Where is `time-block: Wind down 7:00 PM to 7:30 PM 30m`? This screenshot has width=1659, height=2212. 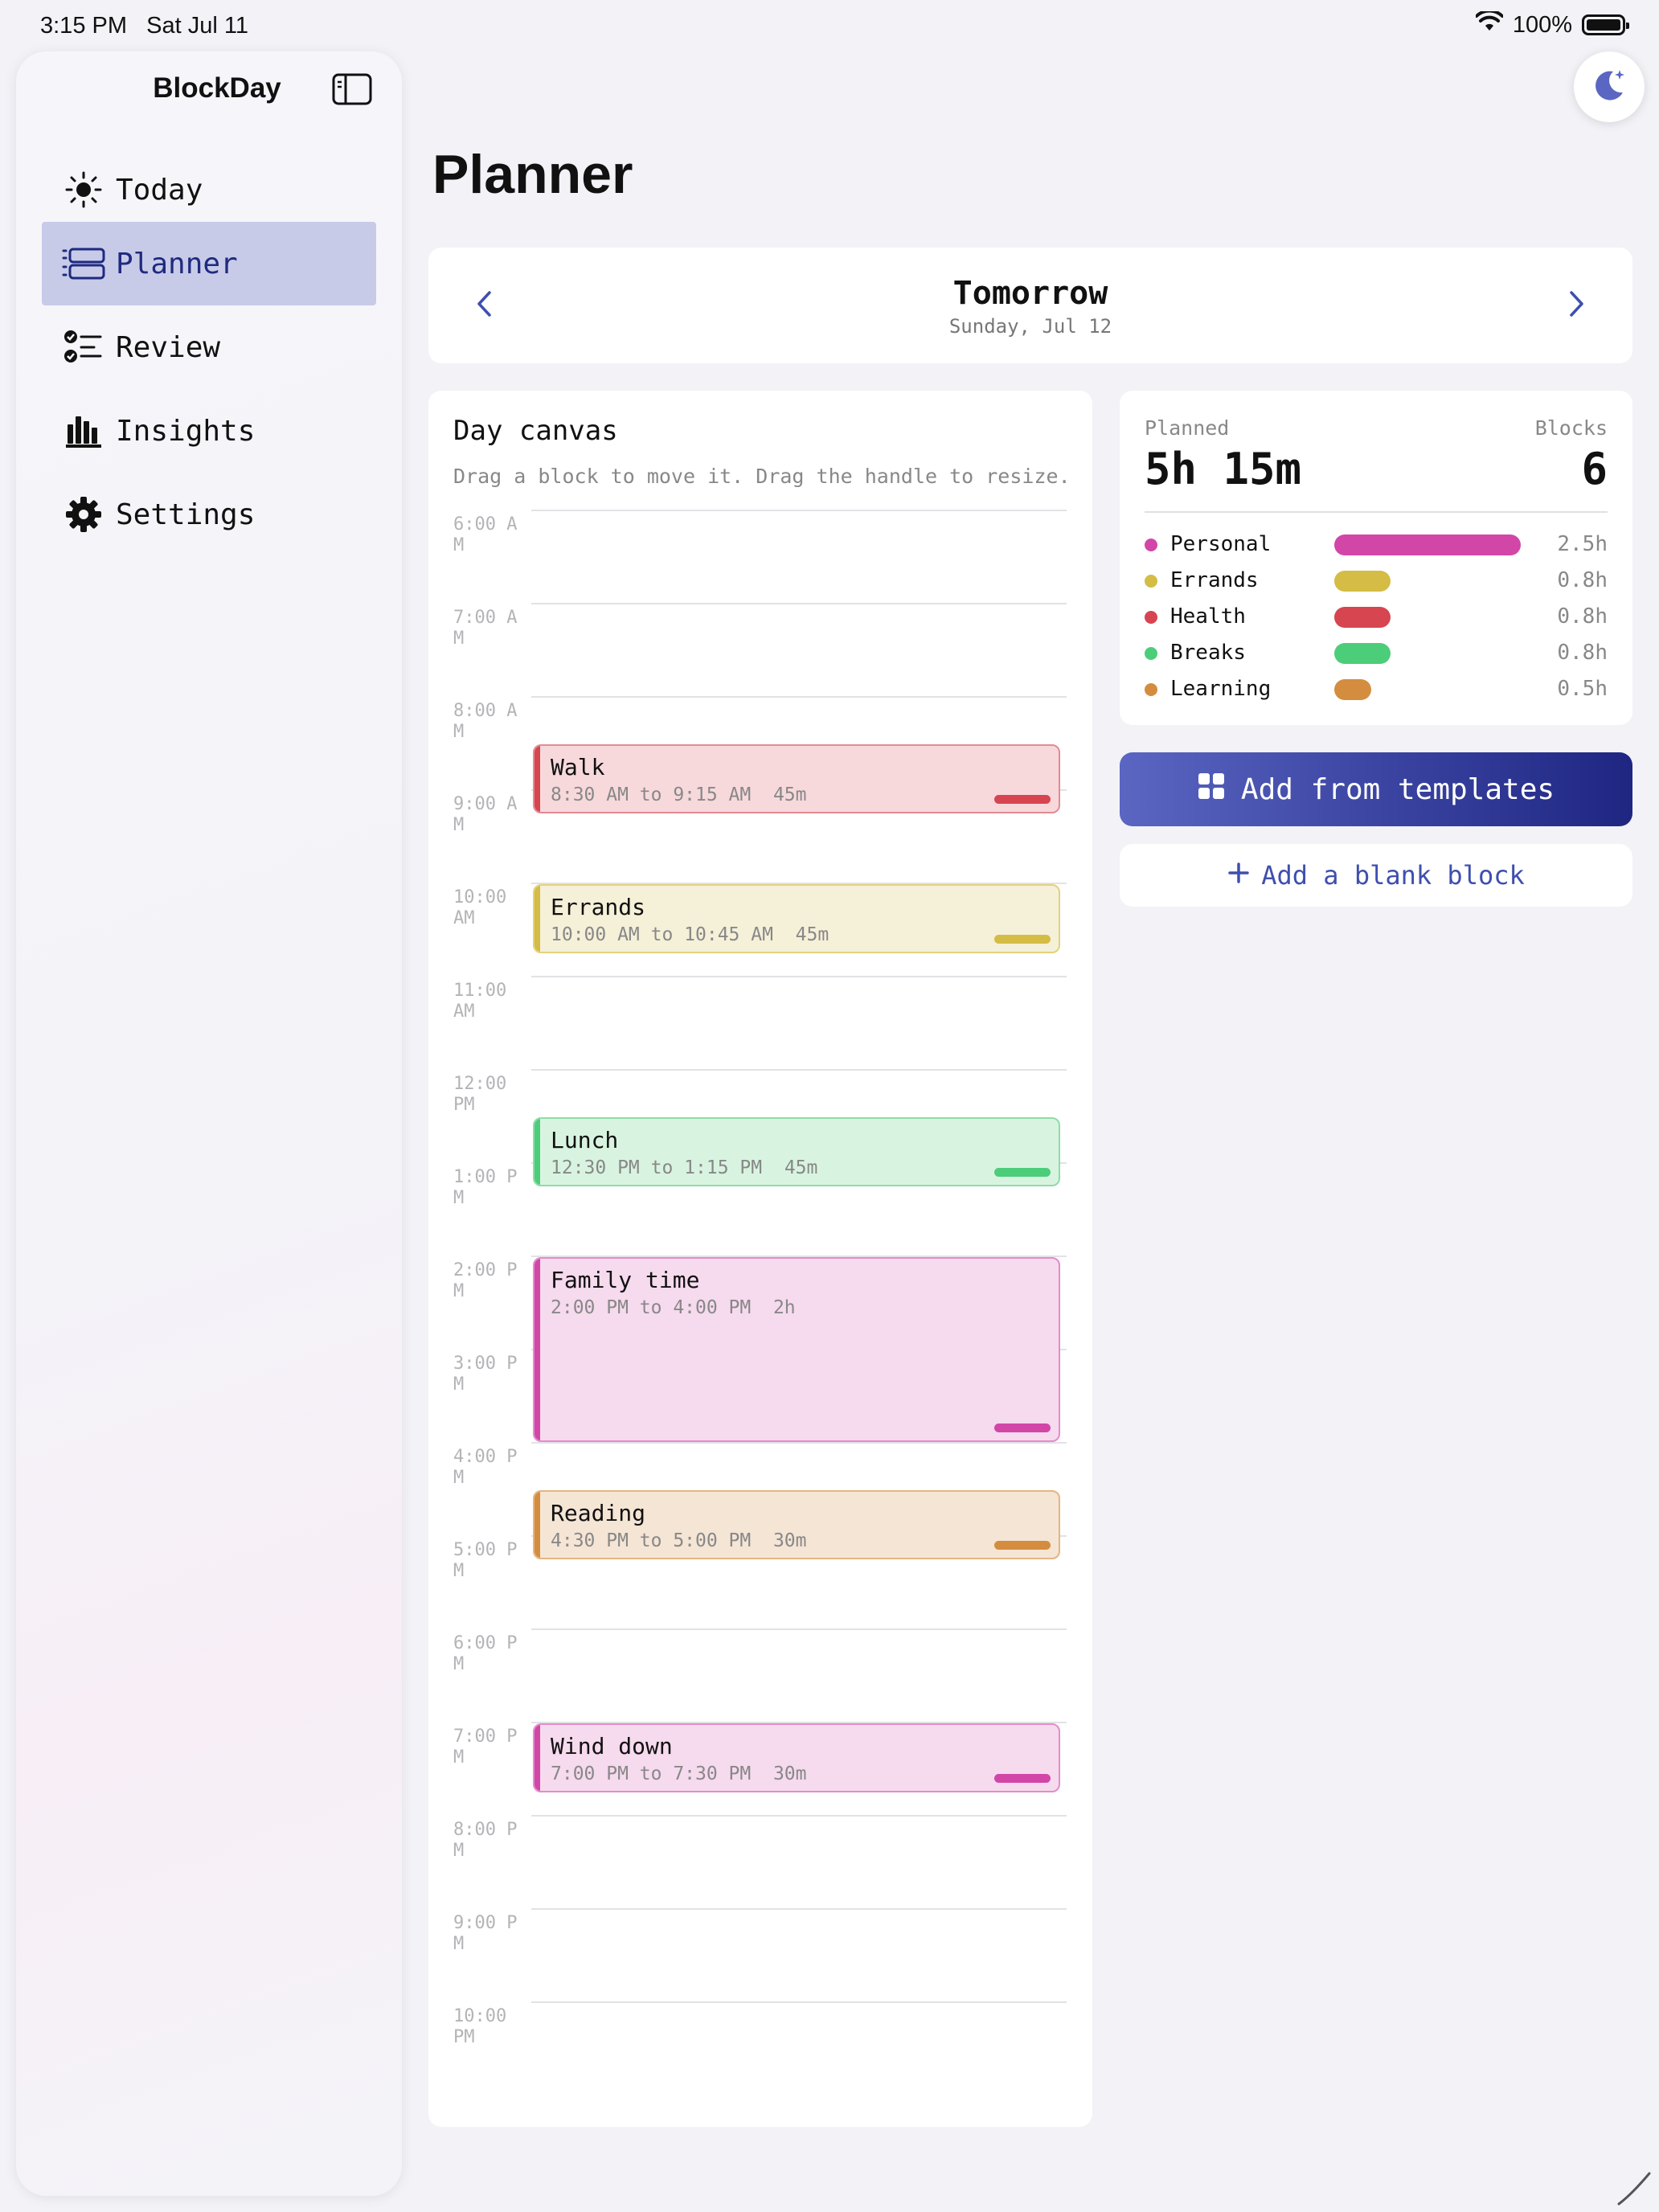 time-block: Wind down 7:00 PM to 7:30 PM 30m is located at coordinates (796, 1757).